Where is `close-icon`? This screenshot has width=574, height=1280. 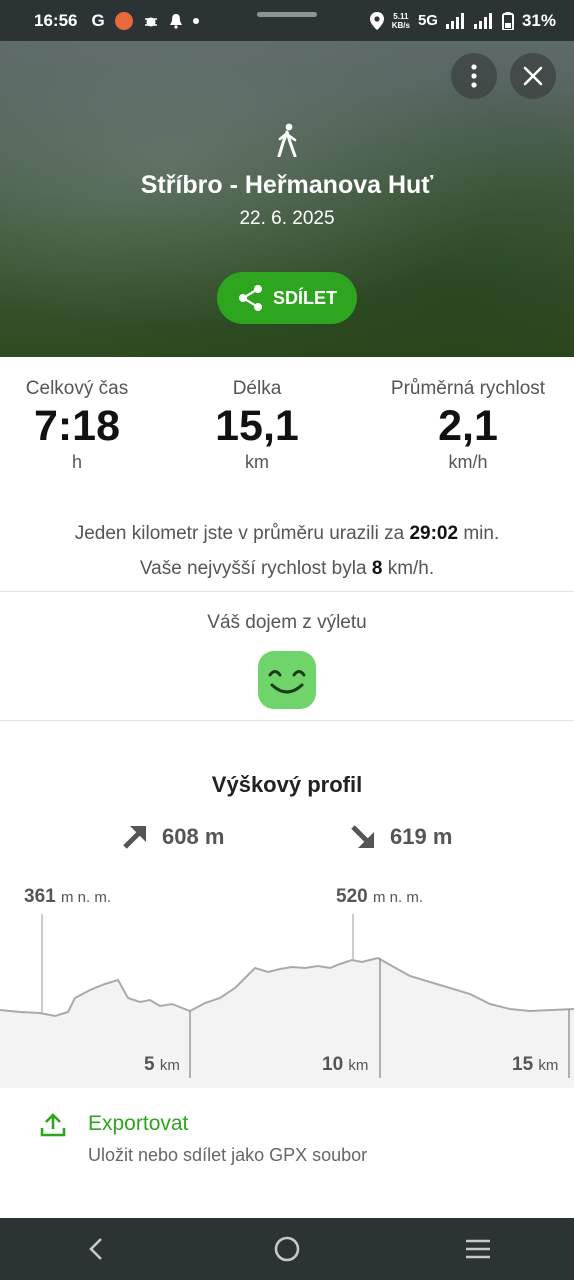
close-icon is located at coordinates (533, 76).